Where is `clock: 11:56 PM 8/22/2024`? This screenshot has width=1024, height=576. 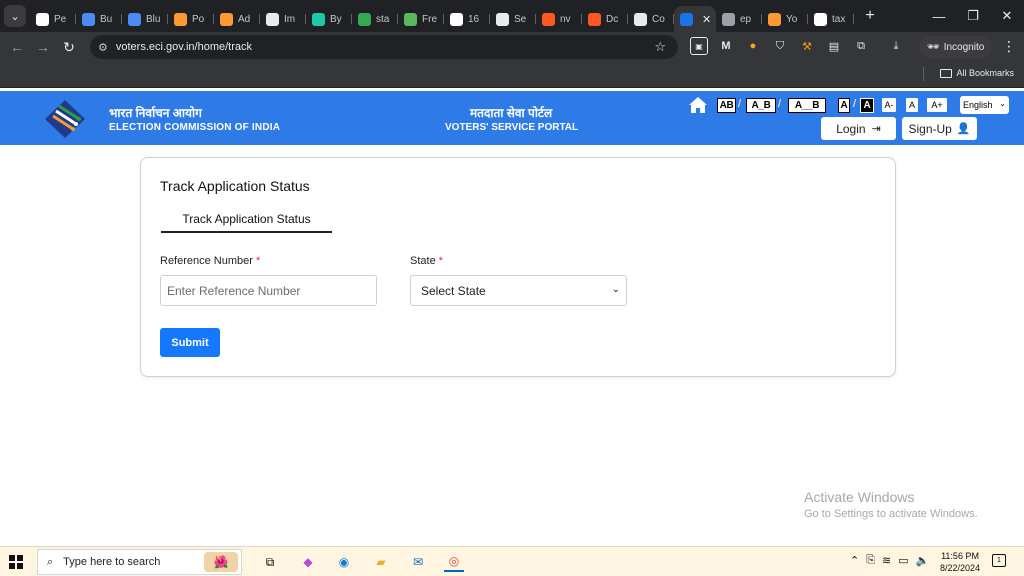
clock: 11:56 PM 8/22/2024 is located at coordinates (960, 562).